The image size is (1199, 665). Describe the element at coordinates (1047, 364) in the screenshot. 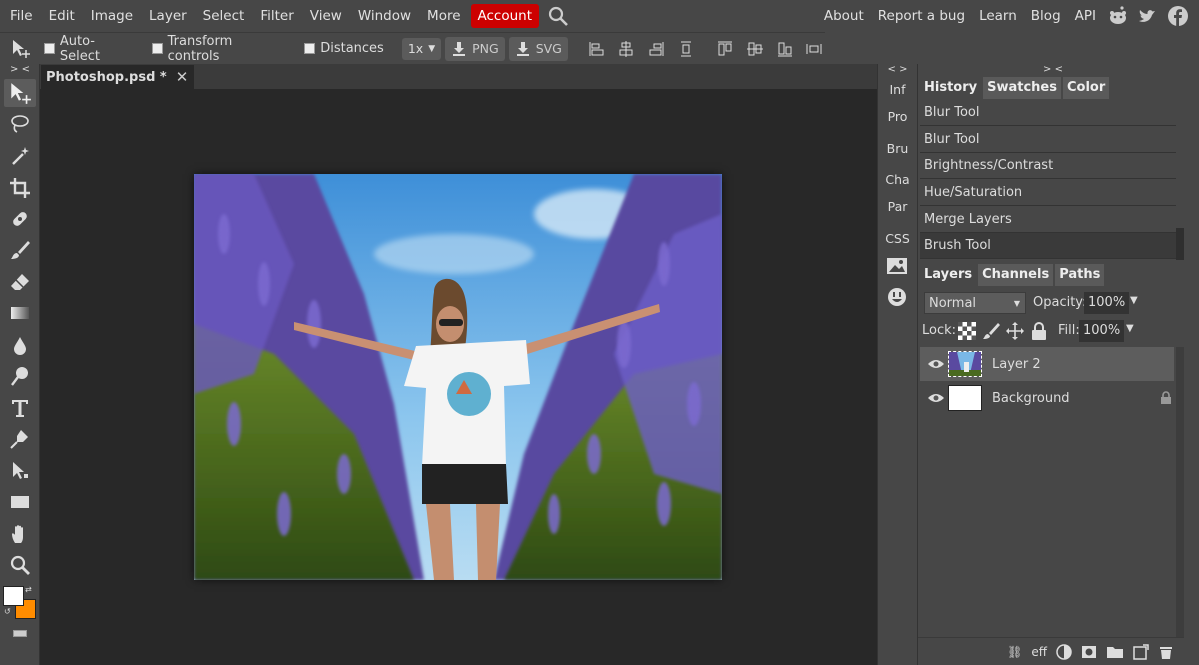

I see `layer-row: Layer 2` at that location.